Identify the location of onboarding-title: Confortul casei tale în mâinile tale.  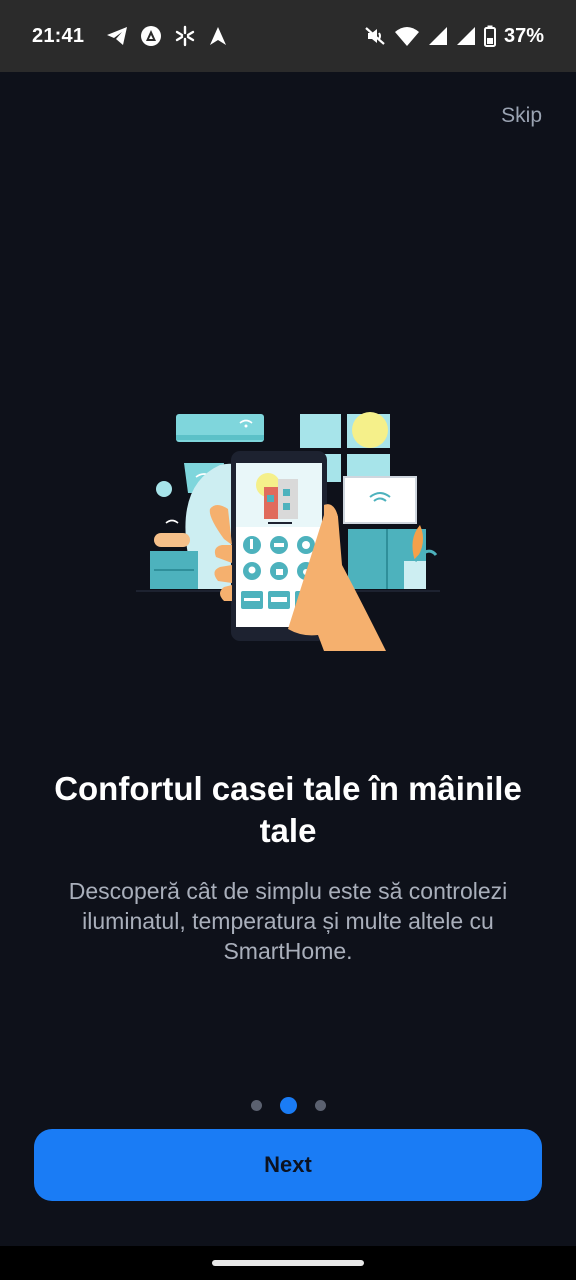
(288, 809).